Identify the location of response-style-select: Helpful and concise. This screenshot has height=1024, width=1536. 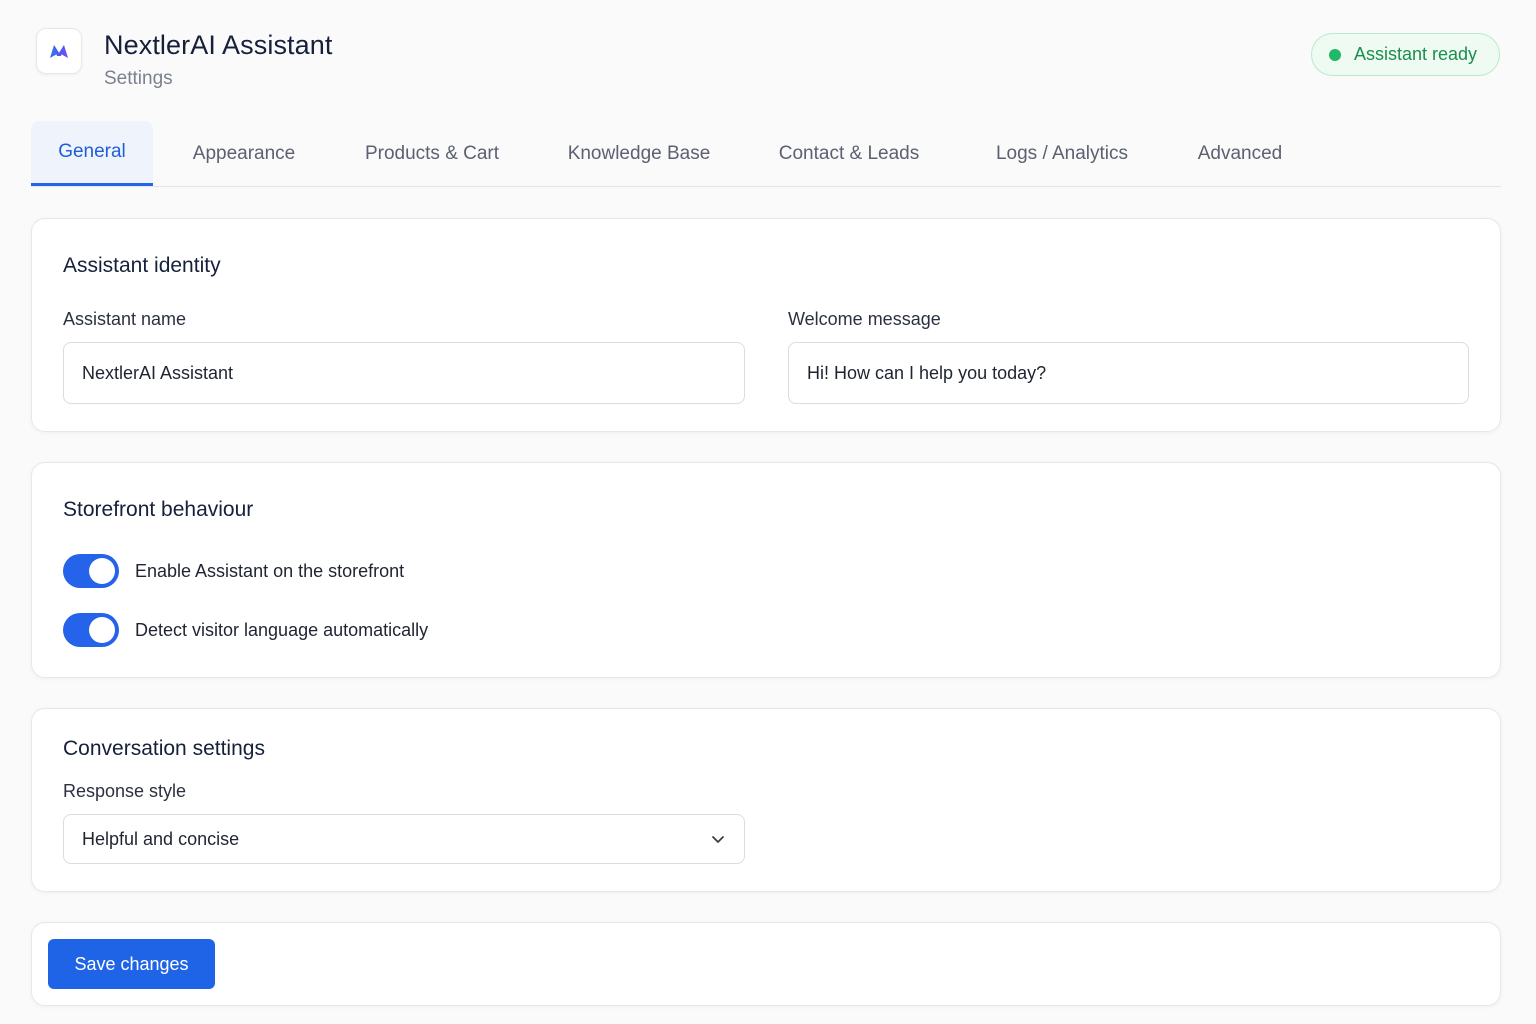
(404, 839).